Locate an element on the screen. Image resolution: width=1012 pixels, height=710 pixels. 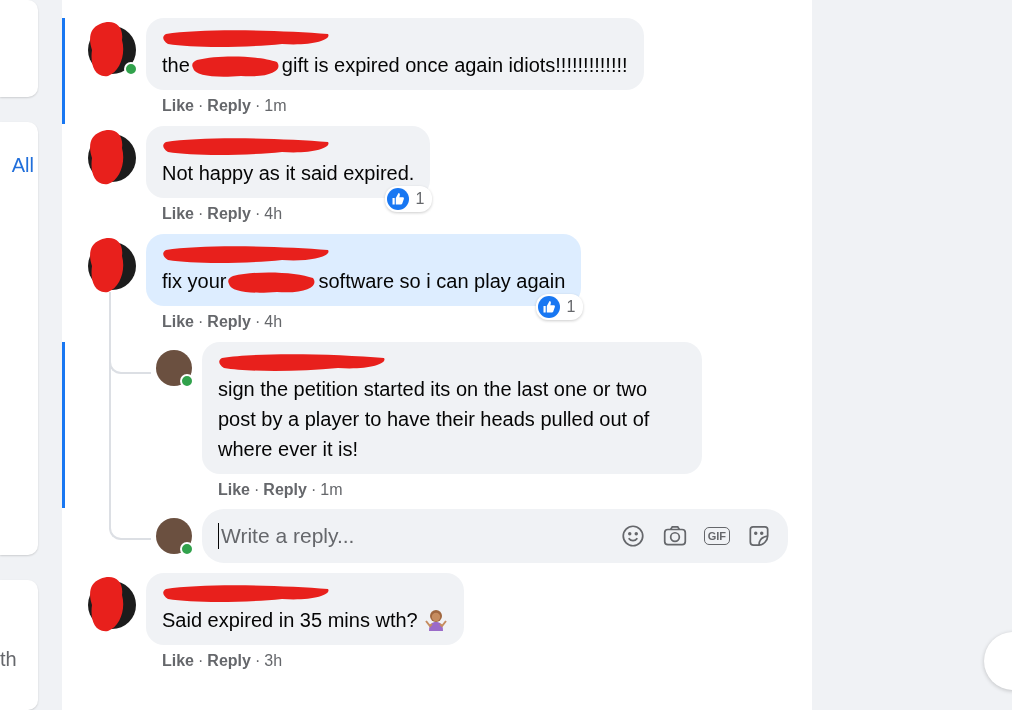
comment-text: sign the petition started its on the last one or two post by a player to have their heads pulled out of where ever it is! is located at coordinates (434, 419).